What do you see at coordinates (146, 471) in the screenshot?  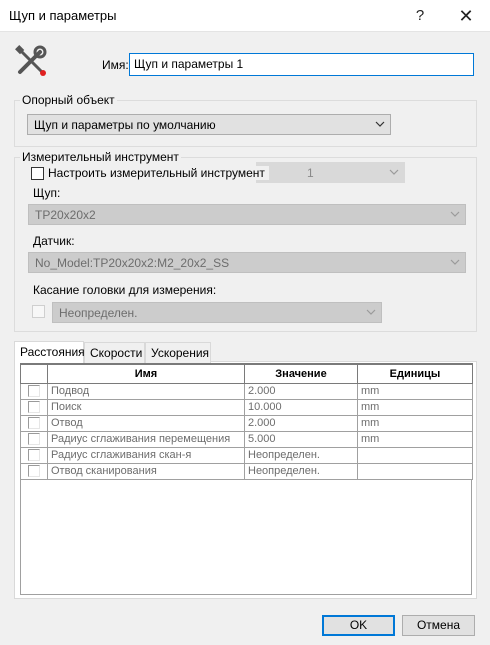 I see `row-name-cell: Отвод сканирования` at bounding box center [146, 471].